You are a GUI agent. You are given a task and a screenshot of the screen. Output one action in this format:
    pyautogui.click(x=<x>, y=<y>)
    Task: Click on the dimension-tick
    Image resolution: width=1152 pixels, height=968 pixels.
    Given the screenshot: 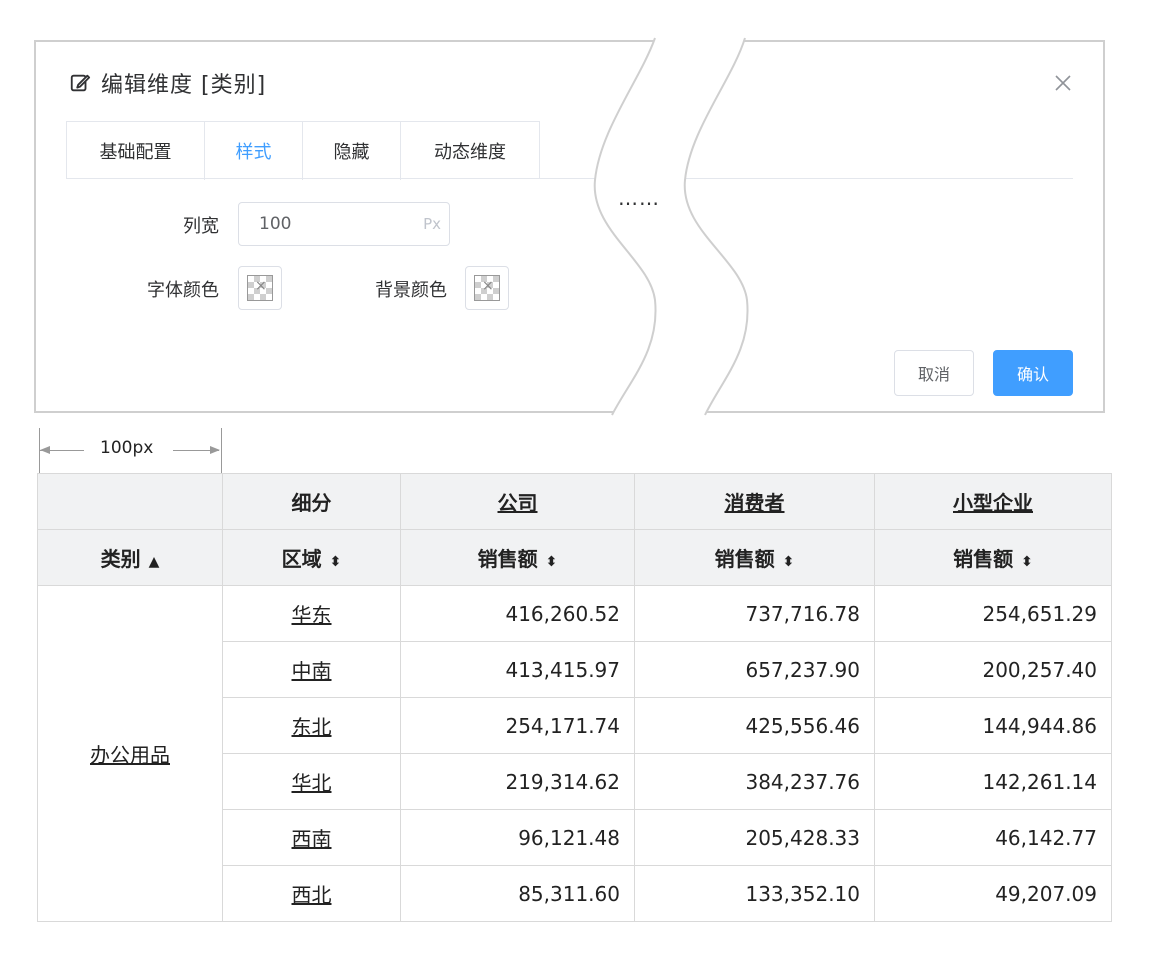 What is the action you would take?
    pyautogui.click(x=221, y=451)
    